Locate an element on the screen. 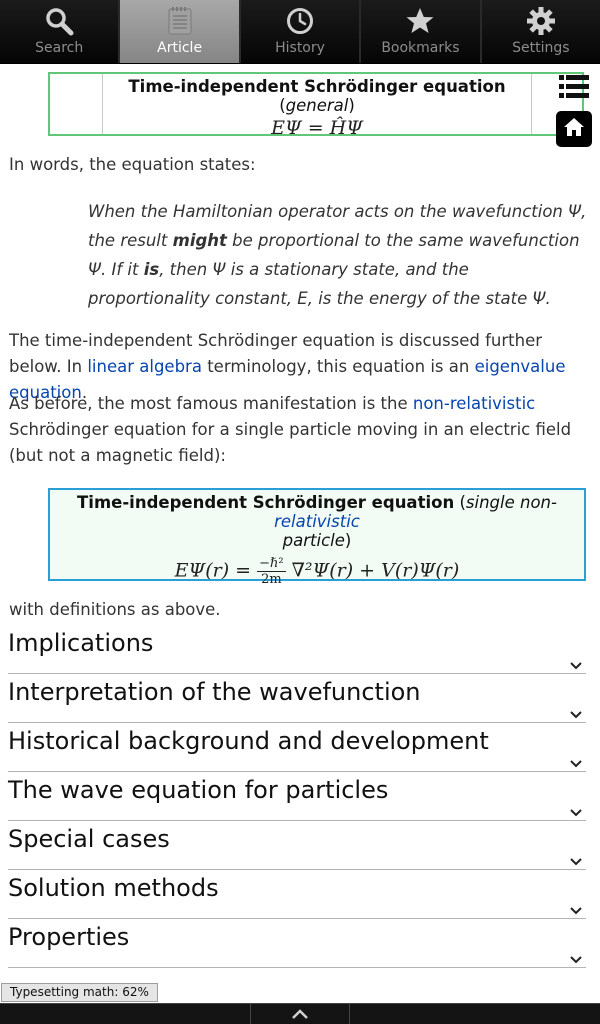  link-relativistic: relativistic is located at coordinates (317, 521).